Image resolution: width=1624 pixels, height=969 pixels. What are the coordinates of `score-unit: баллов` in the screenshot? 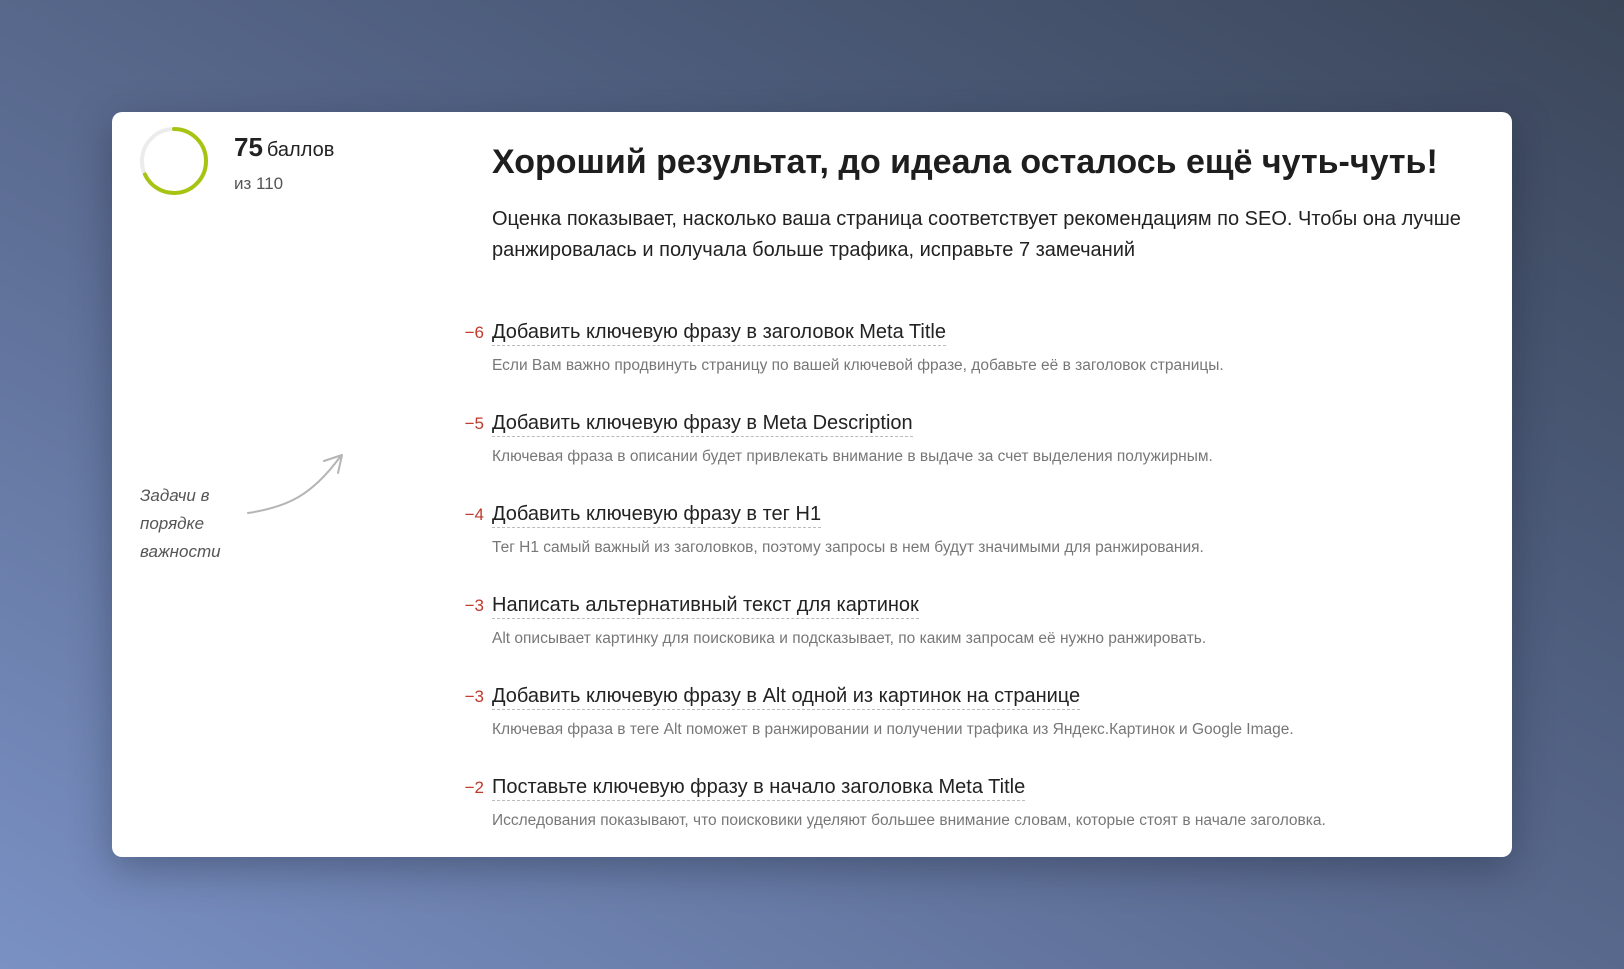 It's located at (300, 150).